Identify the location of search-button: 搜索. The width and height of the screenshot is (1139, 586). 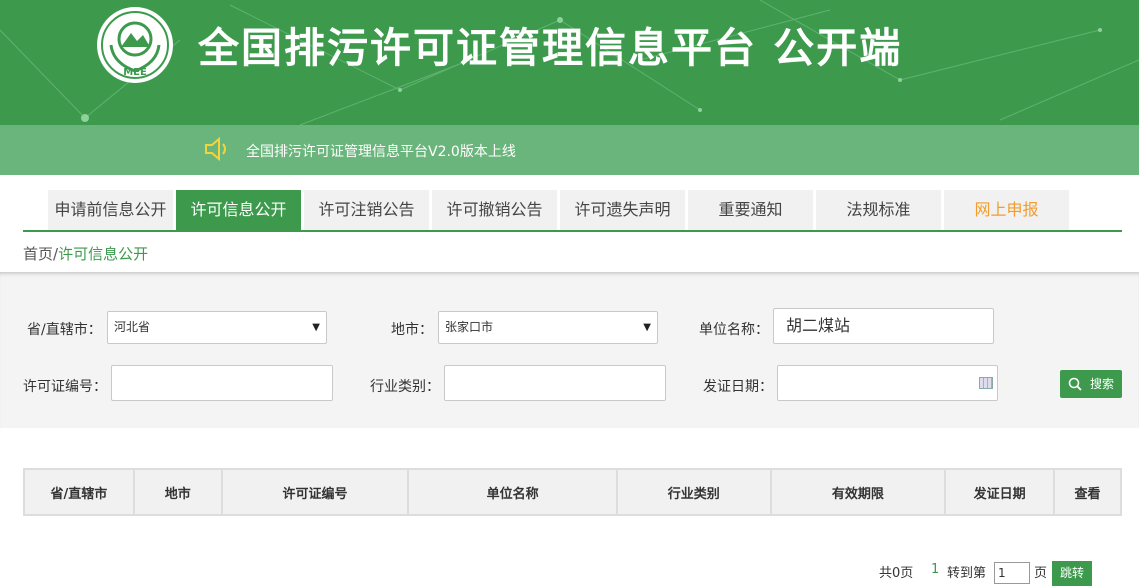
(1091, 384).